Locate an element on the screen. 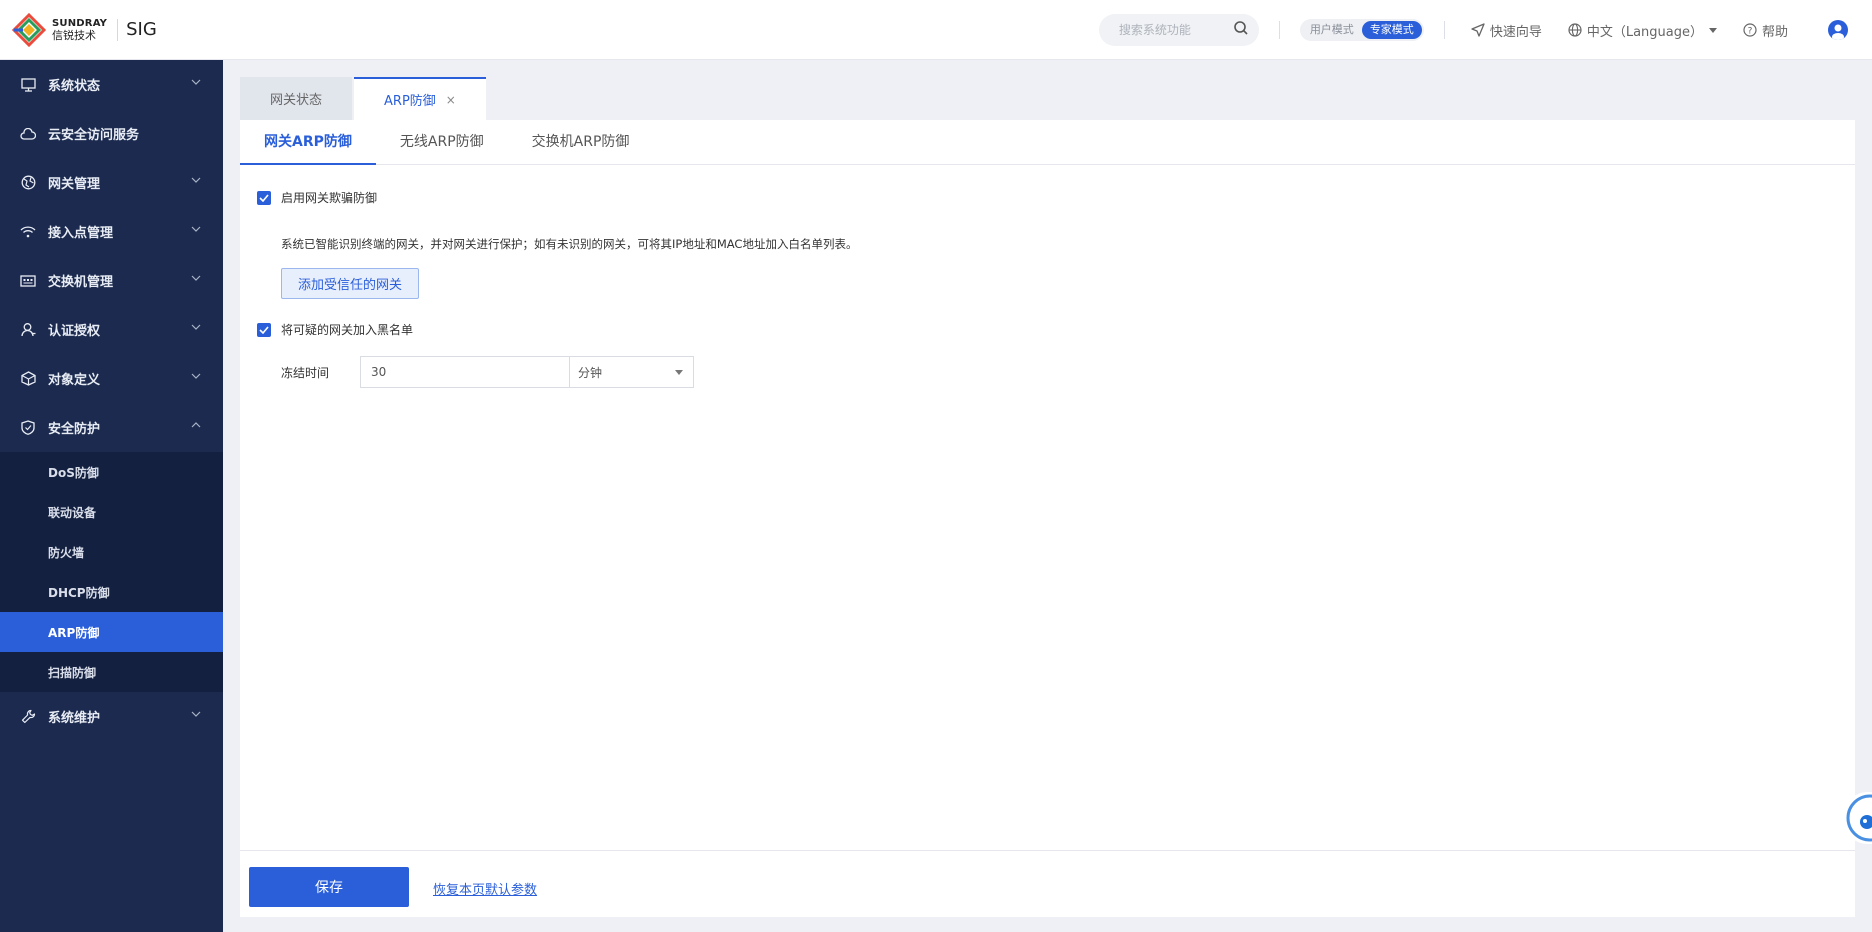 Image resolution: width=1872 pixels, height=932 pixels. cube-icon is located at coordinates (28, 379).